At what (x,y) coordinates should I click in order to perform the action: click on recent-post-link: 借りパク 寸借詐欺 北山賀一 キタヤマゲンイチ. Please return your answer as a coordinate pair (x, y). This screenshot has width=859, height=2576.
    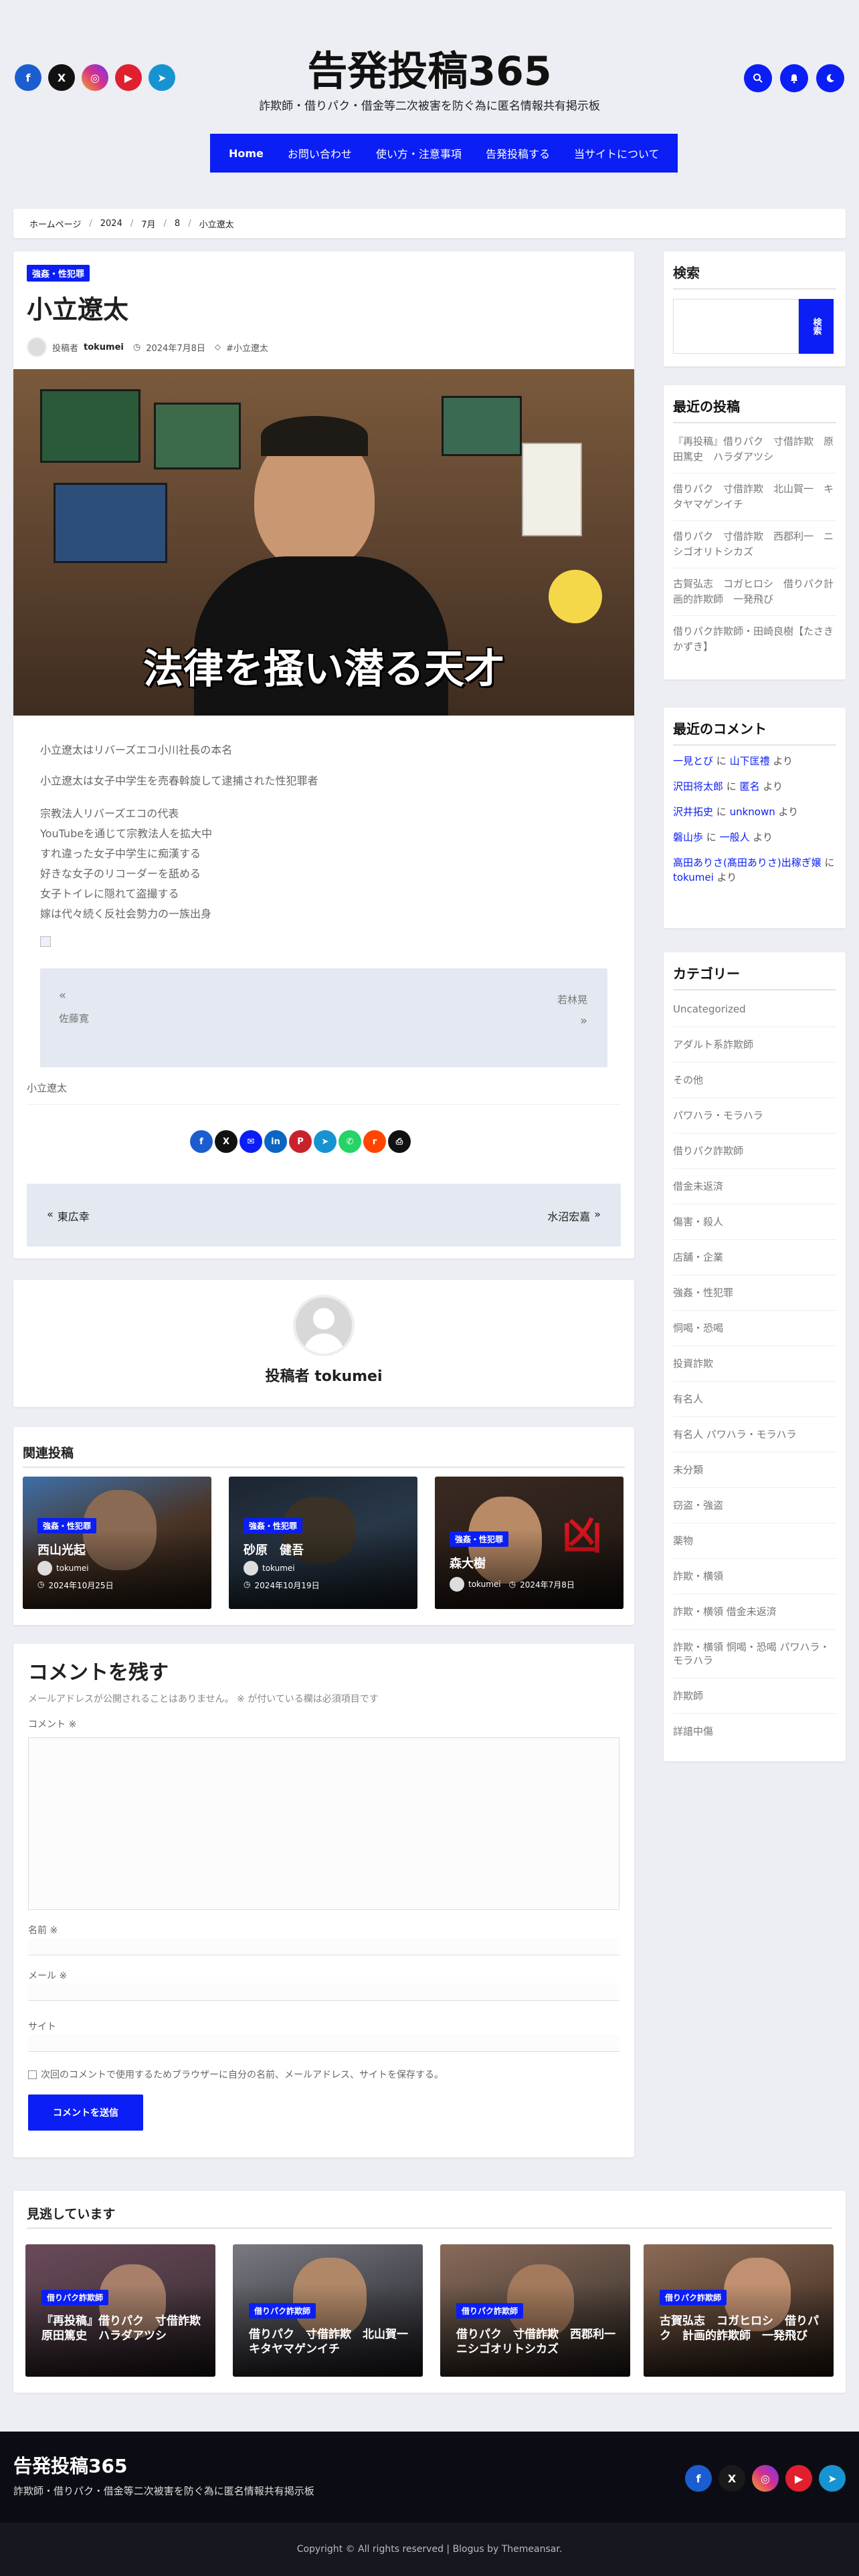
    Looking at the image, I should click on (755, 497).